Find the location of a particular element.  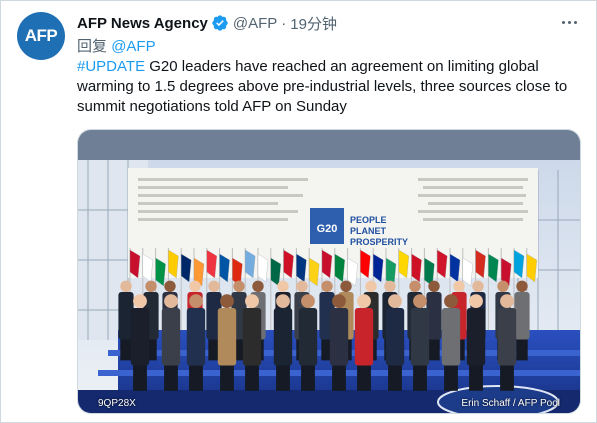

banner-line-1: PEOPLE is located at coordinates (368, 220).